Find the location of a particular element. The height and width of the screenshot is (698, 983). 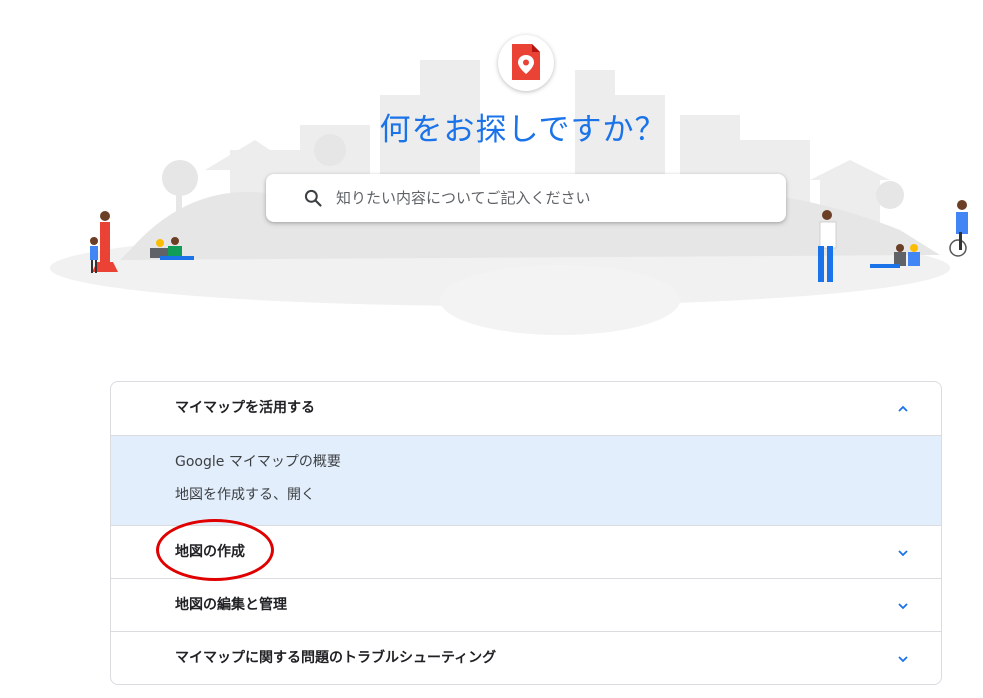

chevron-up-icon is located at coordinates (903, 409).